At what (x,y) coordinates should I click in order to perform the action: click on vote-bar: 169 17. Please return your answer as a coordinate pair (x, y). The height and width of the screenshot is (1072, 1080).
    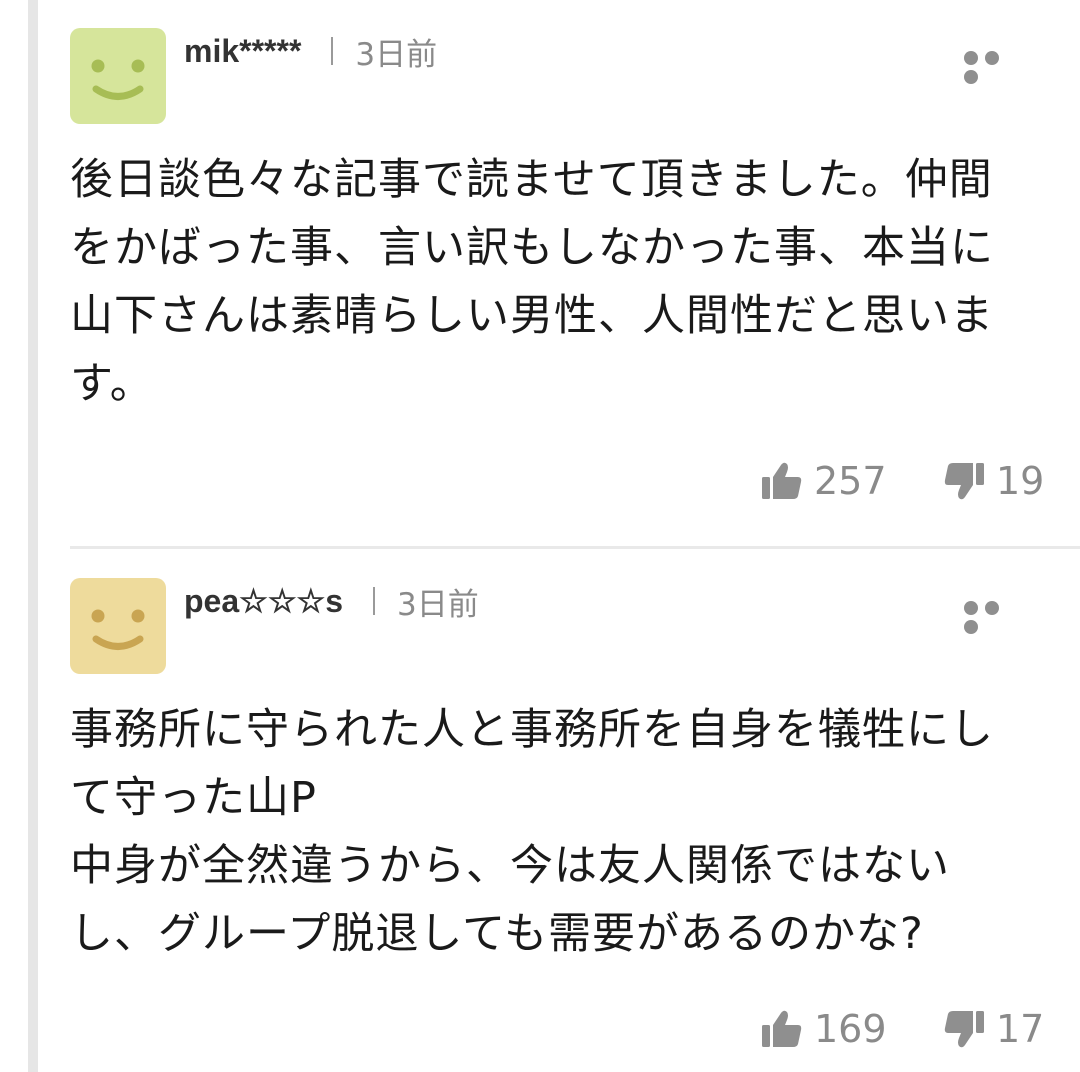
    Looking at the image, I should click on (910, 1029).